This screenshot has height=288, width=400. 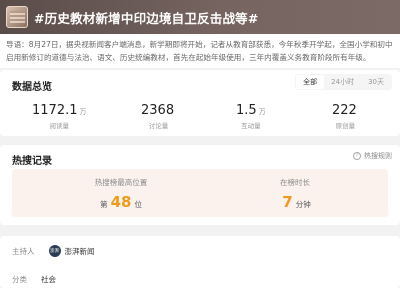 I want to click on tab-all: 全部, so click(x=310, y=82).